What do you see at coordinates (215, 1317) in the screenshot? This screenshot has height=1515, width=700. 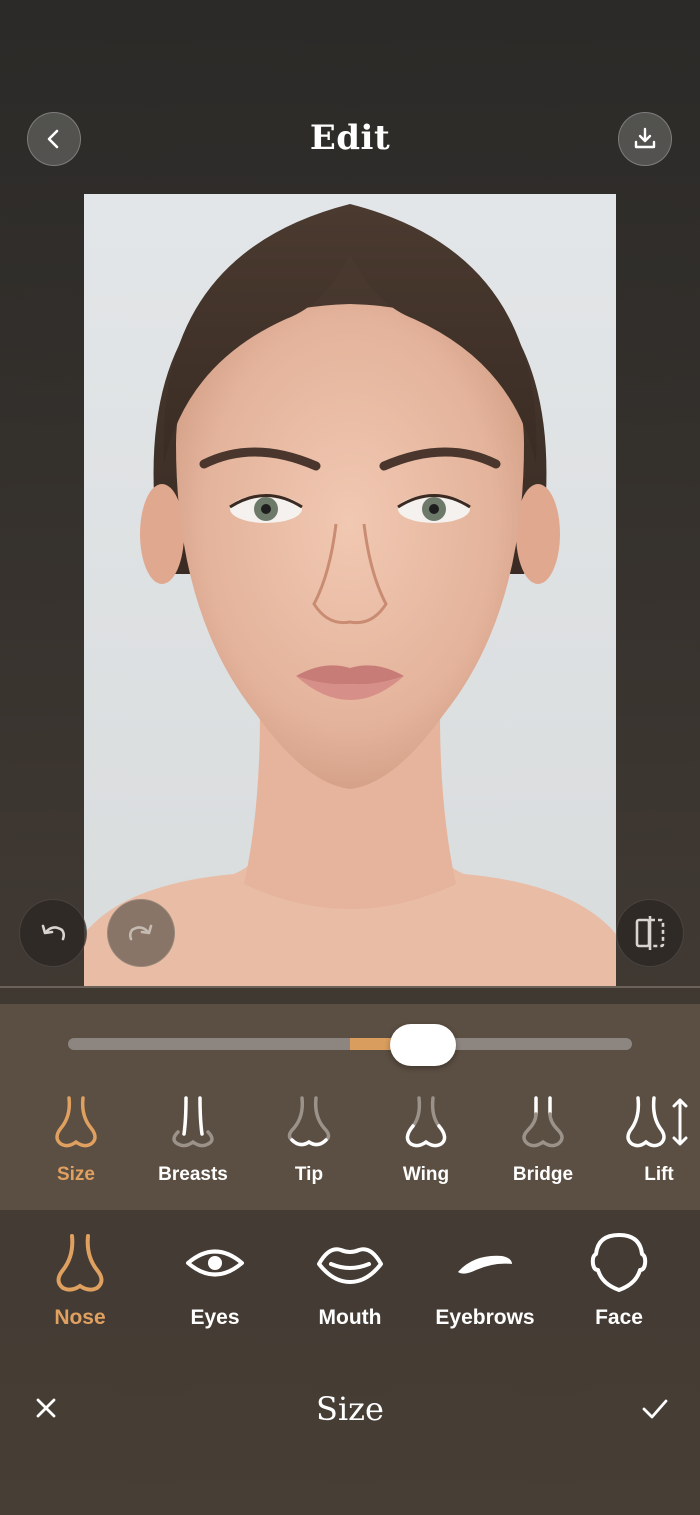 I see `category-label: Eyes` at bounding box center [215, 1317].